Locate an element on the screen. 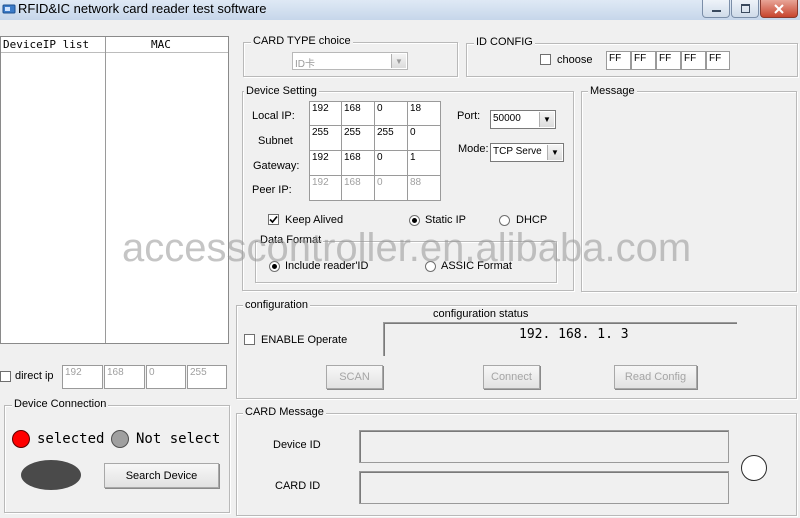 The width and height of the screenshot is (800, 518). id-byte-3: FF is located at coordinates (668, 60).